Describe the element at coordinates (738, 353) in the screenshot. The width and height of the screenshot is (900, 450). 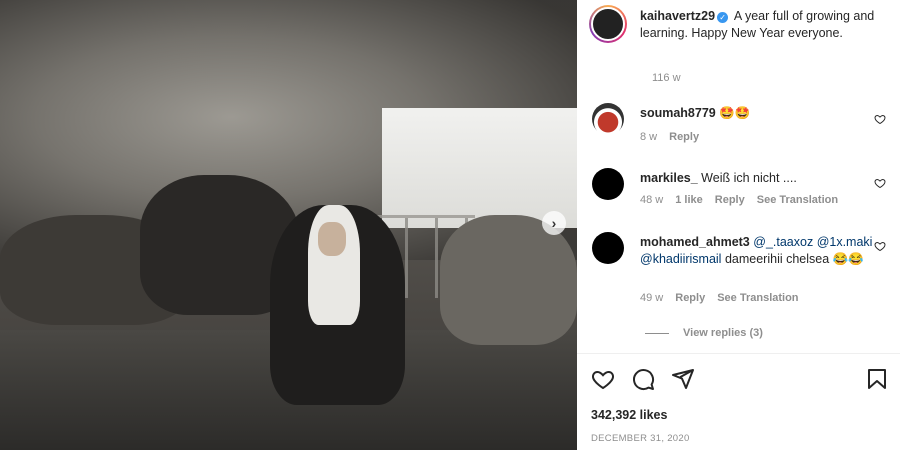
I see `actions-divider` at that location.